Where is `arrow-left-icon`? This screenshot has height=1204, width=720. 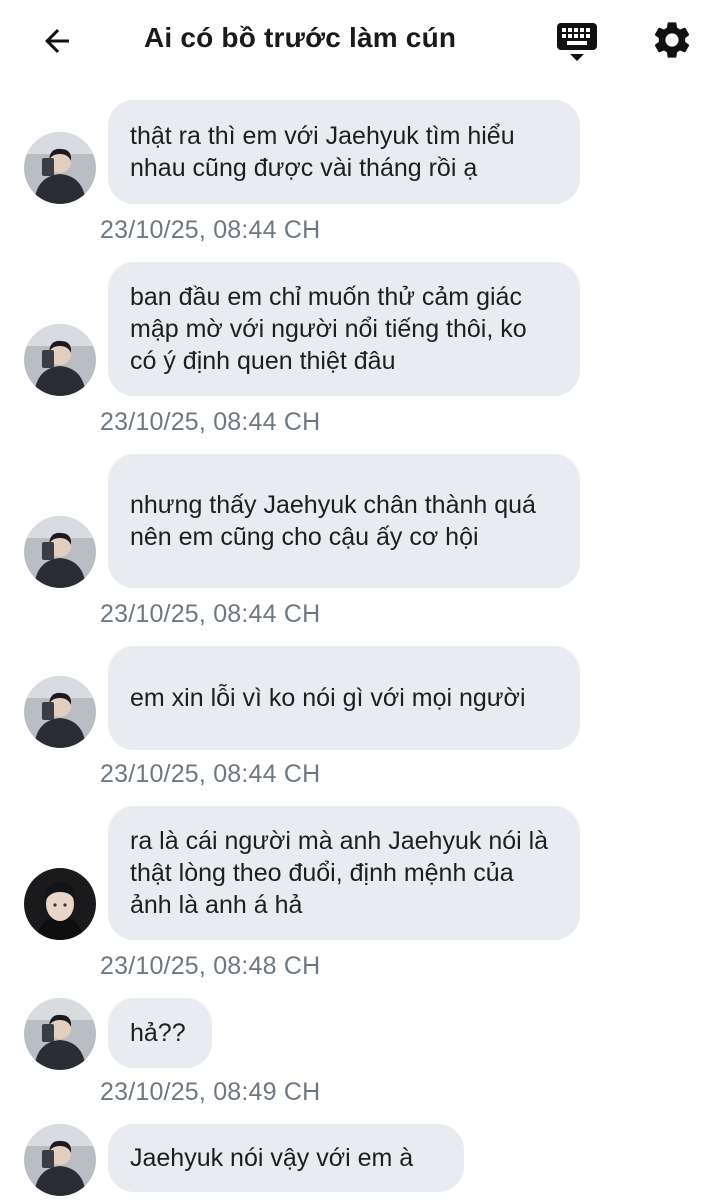 arrow-left-icon is located at coordinates (57, 41).